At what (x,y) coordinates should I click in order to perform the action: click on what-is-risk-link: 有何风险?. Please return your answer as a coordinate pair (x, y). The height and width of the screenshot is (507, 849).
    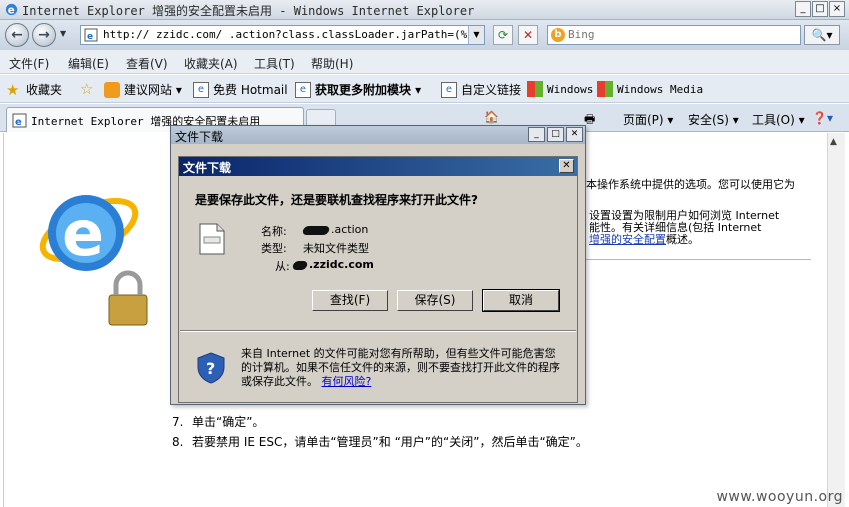
    Looking at the image, I should click on (347, 381).